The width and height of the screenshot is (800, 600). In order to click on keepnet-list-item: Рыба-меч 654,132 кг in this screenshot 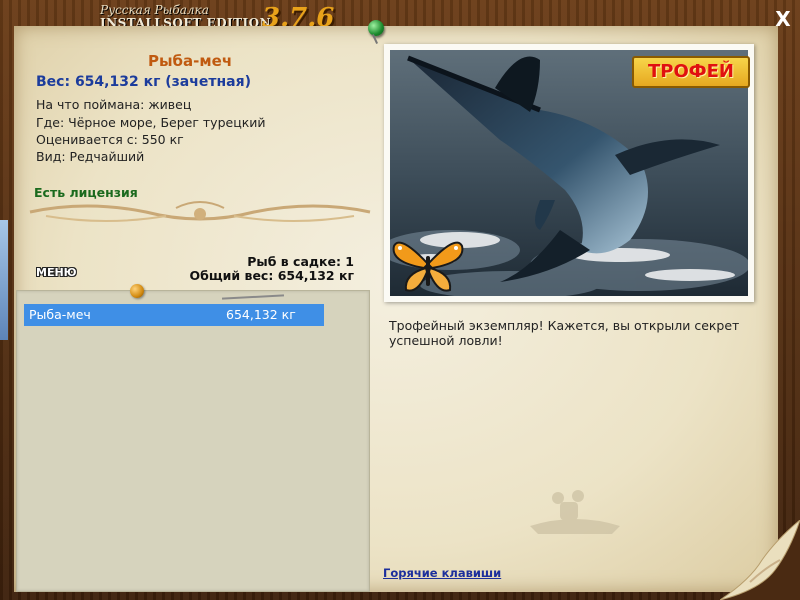, I will do `click(174, 315)`.